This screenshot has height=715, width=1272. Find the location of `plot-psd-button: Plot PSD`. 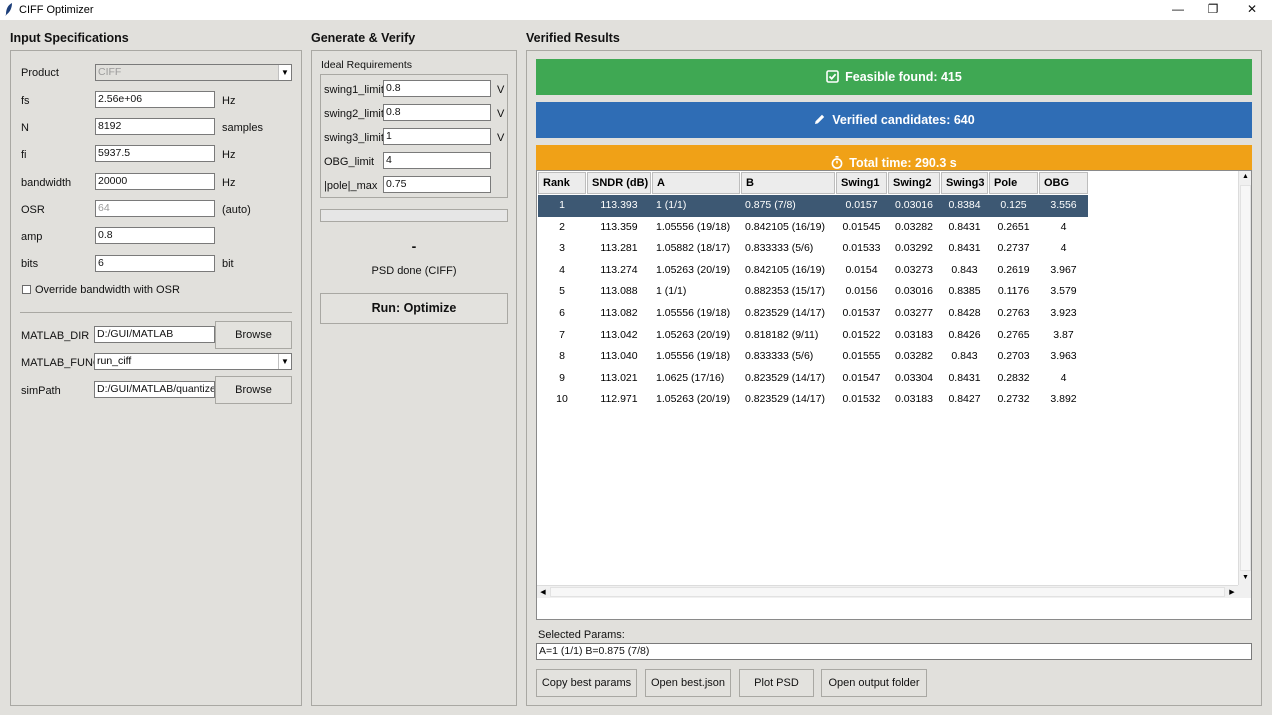

plot-psd-button: Plot PSD is located at coordinates (776, 683).